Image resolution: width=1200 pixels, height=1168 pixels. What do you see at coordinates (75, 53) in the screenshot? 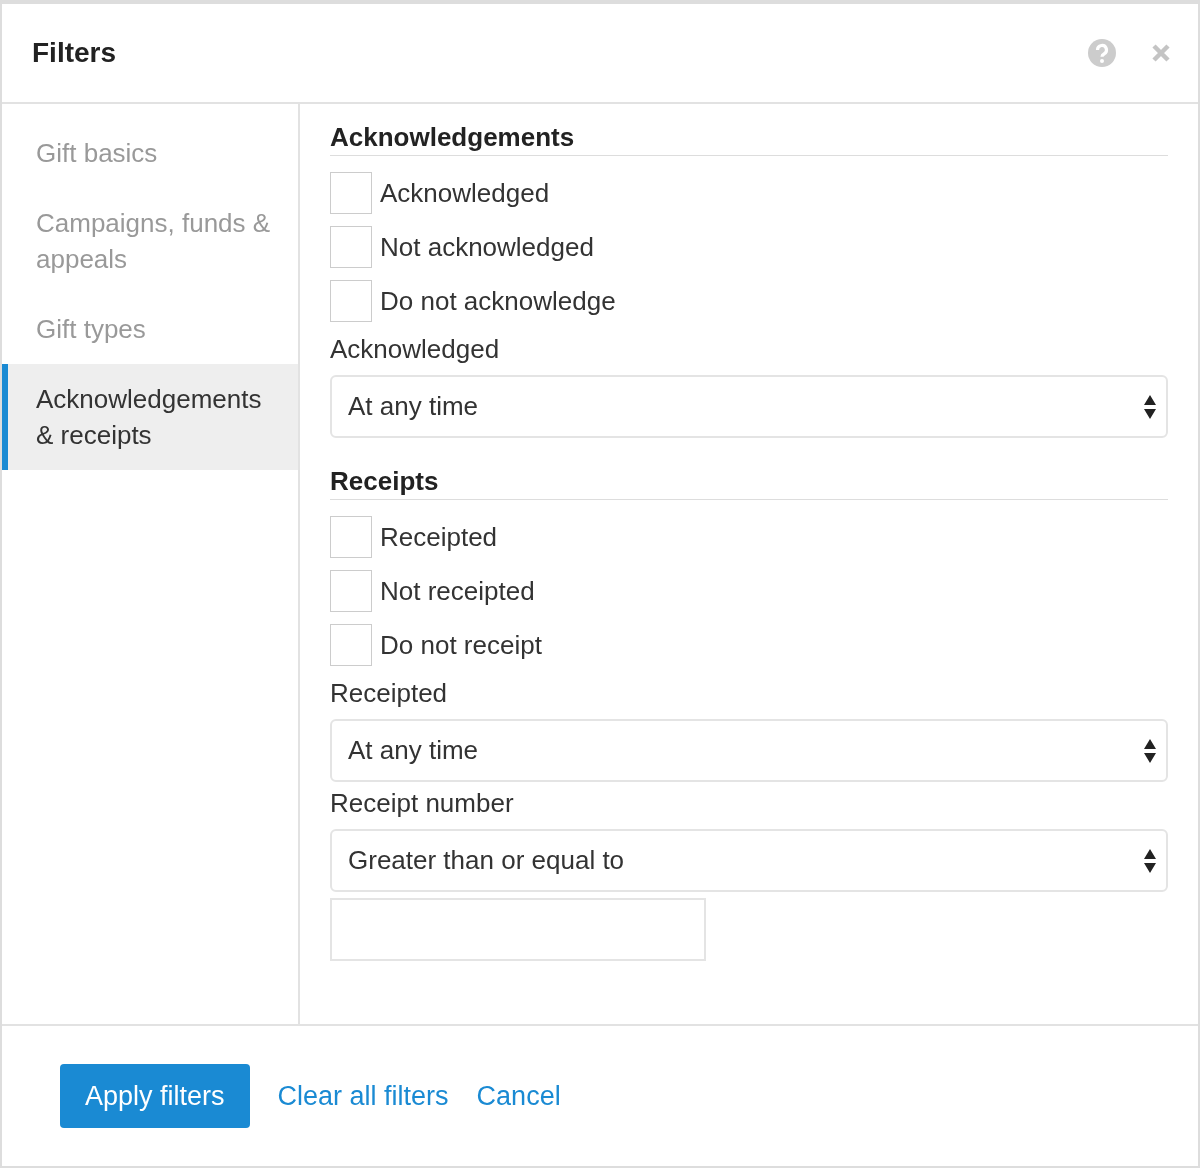
I see `dialog-title: Filters` at bounding box center [75, 53].